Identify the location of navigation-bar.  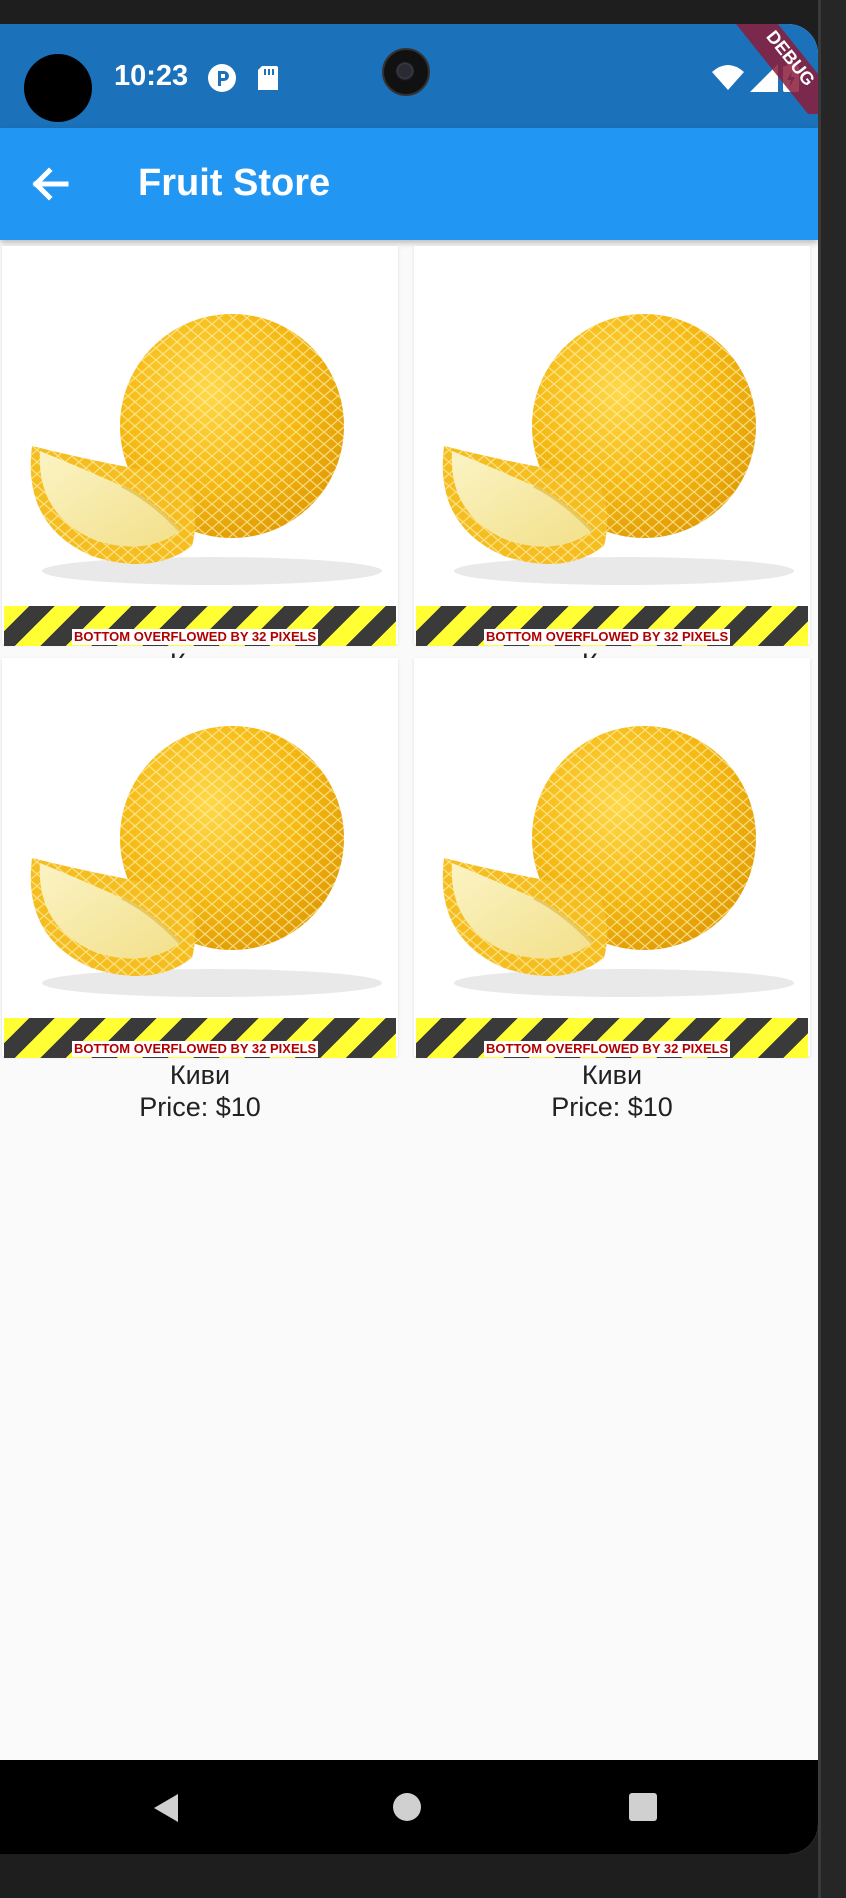
(409, 1807).